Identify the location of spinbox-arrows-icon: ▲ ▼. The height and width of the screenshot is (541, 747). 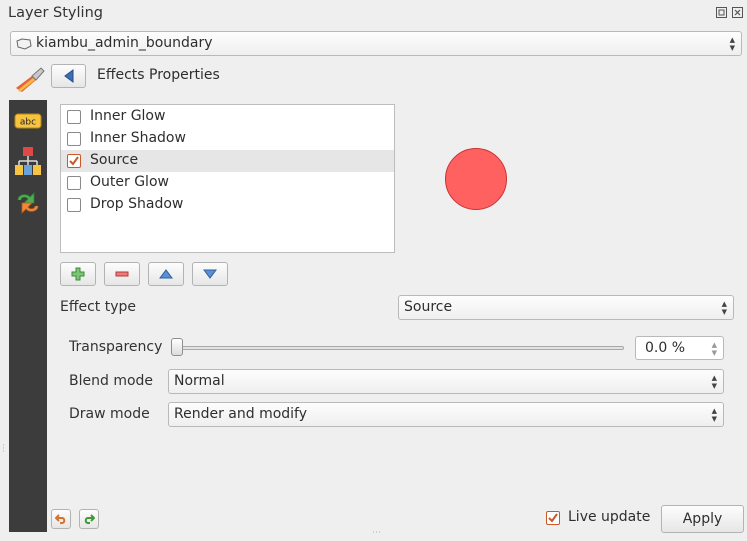
(714, 349).